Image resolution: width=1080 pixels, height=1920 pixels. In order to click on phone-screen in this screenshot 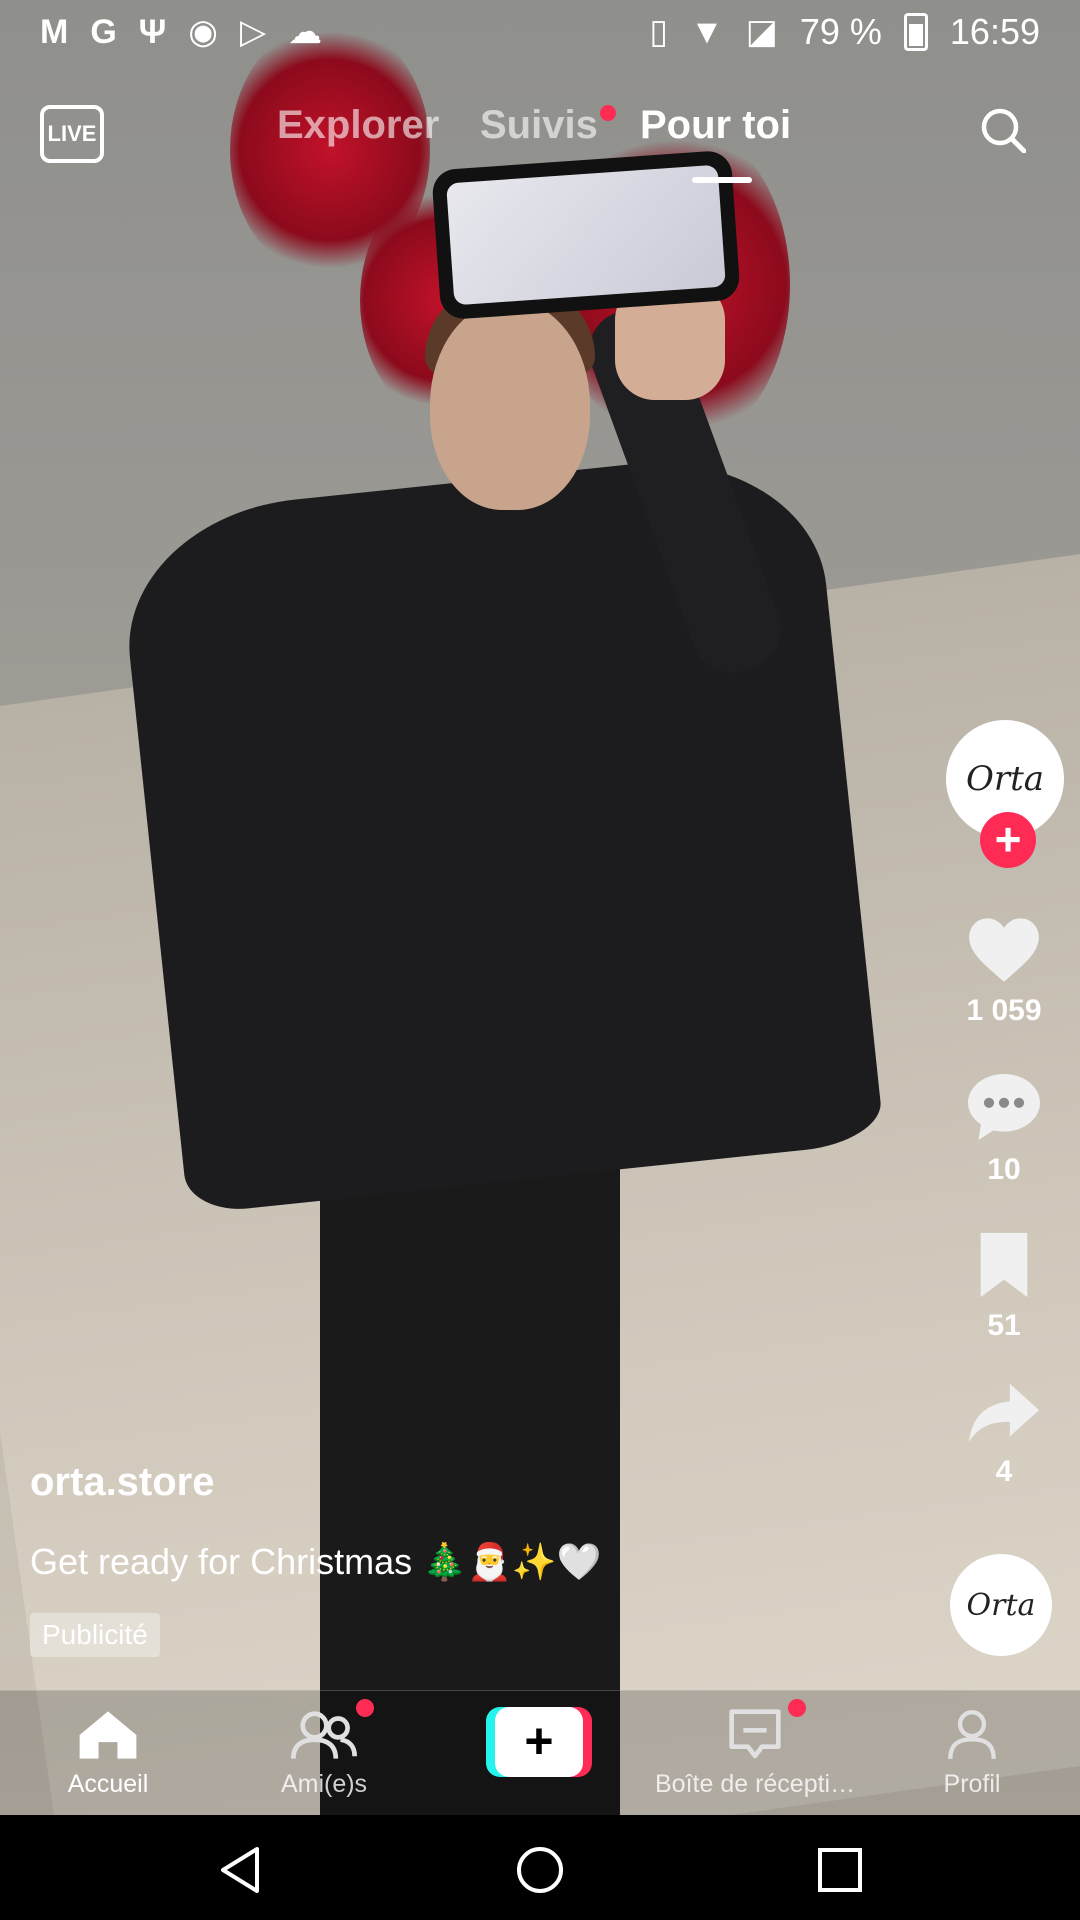, I will do `click(586, 235)`.